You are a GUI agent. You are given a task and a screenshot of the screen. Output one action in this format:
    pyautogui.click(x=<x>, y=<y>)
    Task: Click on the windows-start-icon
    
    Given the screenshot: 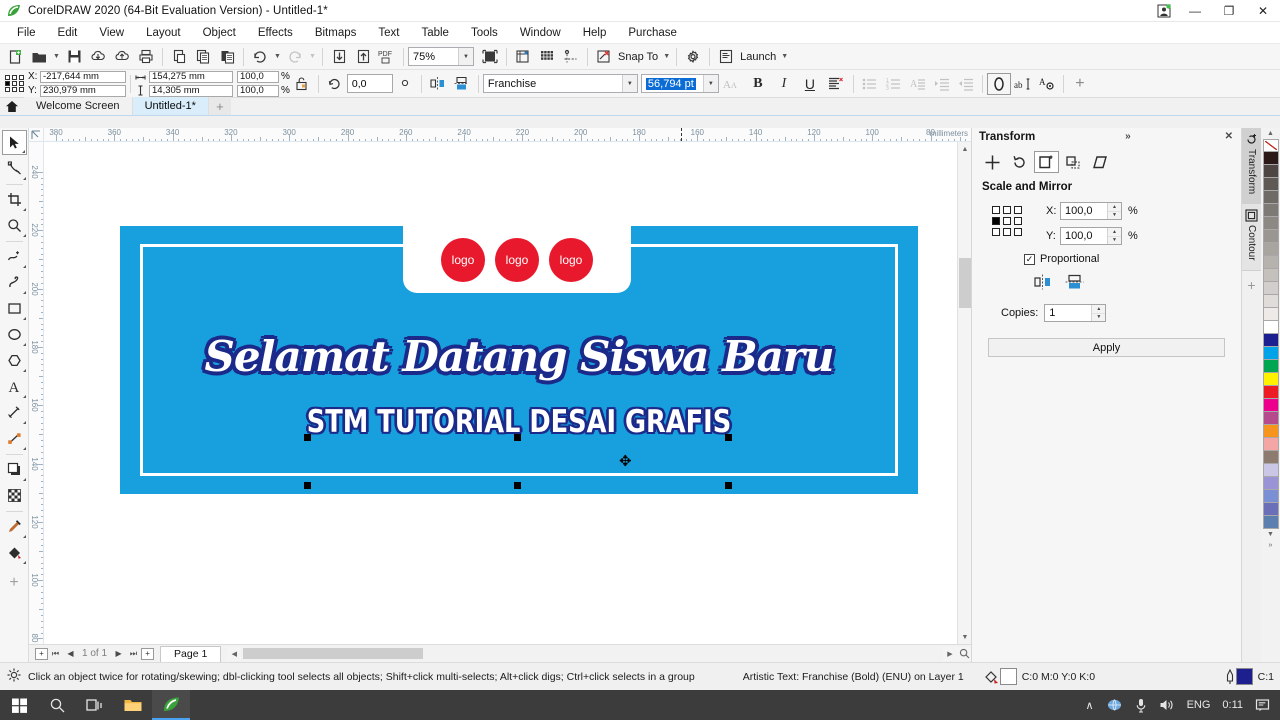 What is the action you would take?
    pyautogui.click(x=19, y=705)
    